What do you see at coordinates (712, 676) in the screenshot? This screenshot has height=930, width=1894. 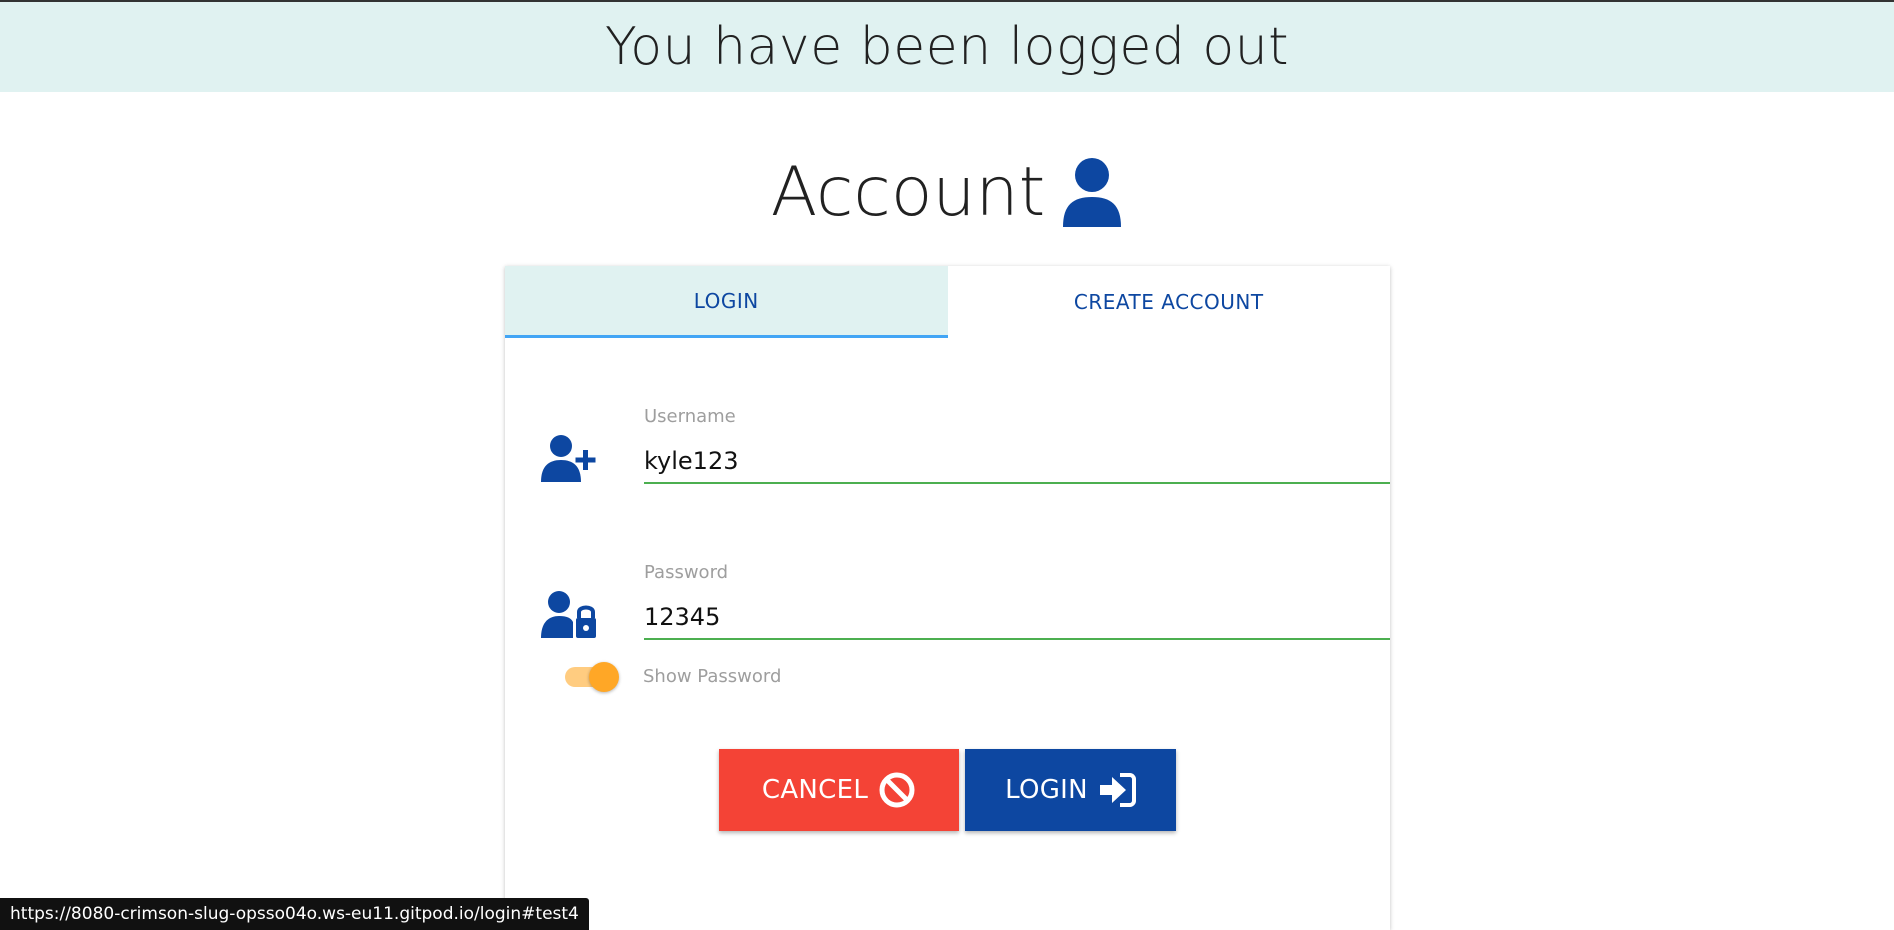 I see `show-password-label: Show Password` at bounding box center [712, 676].